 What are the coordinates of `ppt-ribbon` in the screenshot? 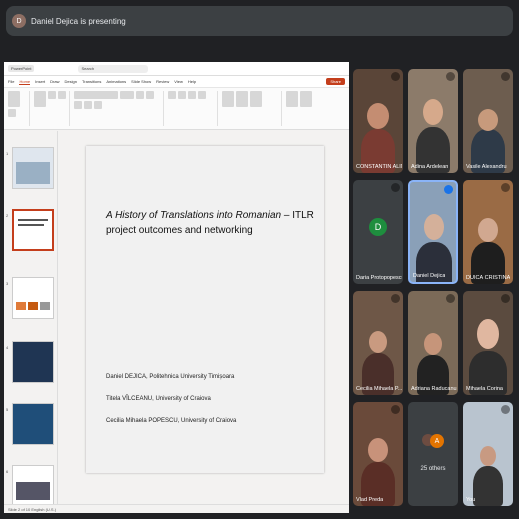 It's located at (176, 109).